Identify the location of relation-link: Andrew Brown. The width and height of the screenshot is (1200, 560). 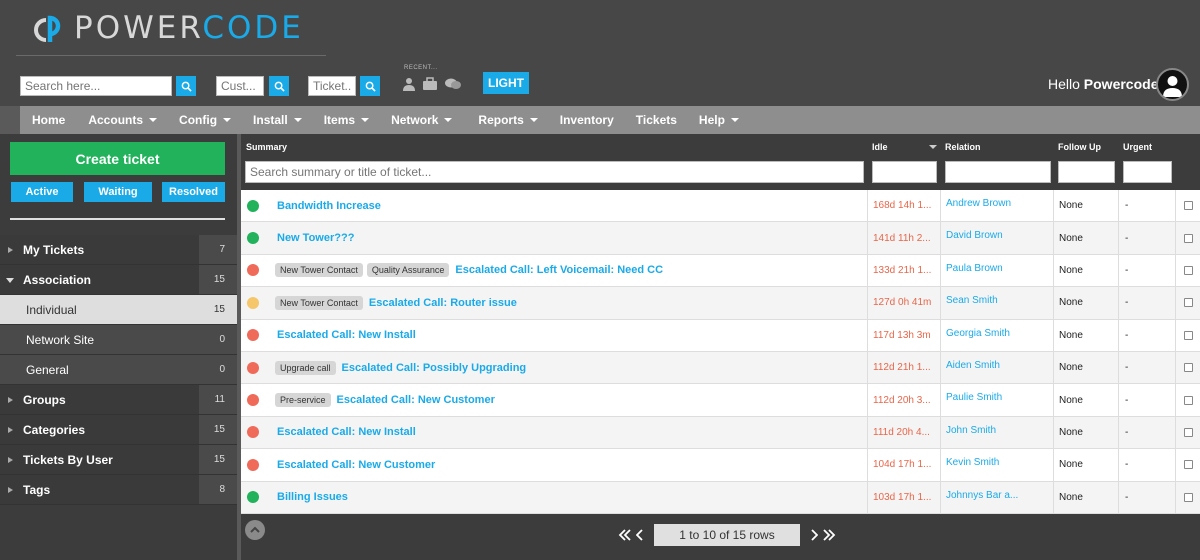
(996, 205).